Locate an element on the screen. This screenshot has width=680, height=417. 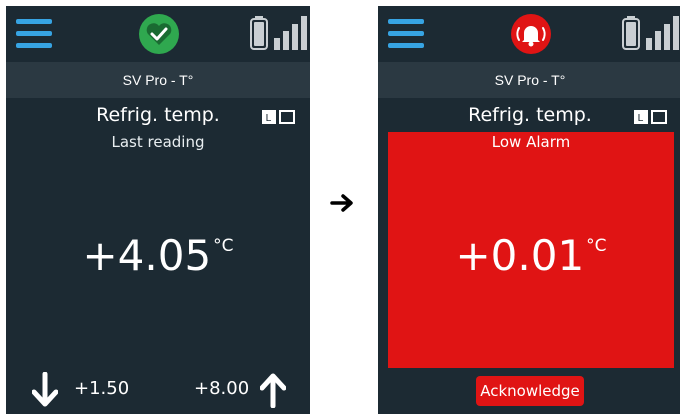
high-limit-value: +8.00 is located at coordinates (222, 388).